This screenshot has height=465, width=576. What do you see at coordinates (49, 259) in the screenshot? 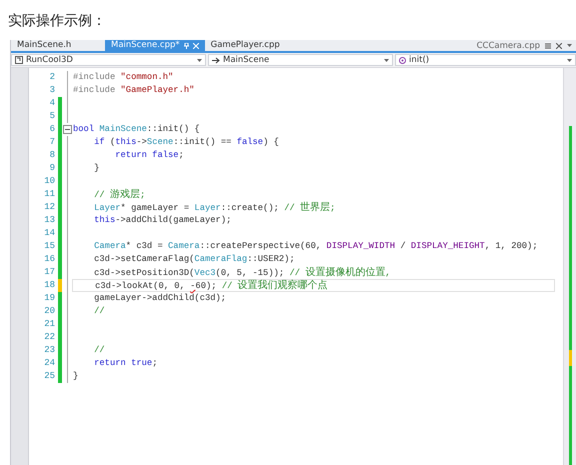
I see `line-number: 16` at bounding box center [49, 259].